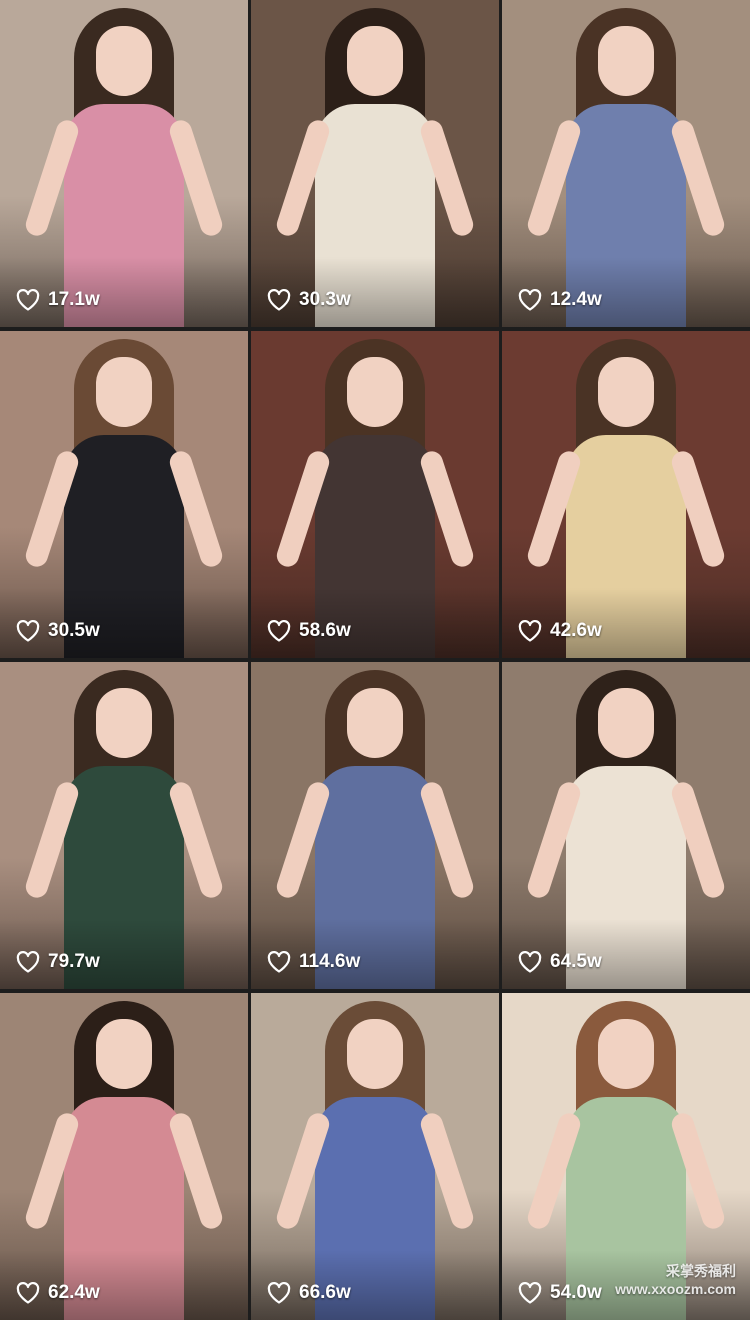 The height and width of the screenshot is (1320, 750). Describe the element at coordinates (375, 494) in the screenshot. I see `video-tile: 58.6w` at that location.